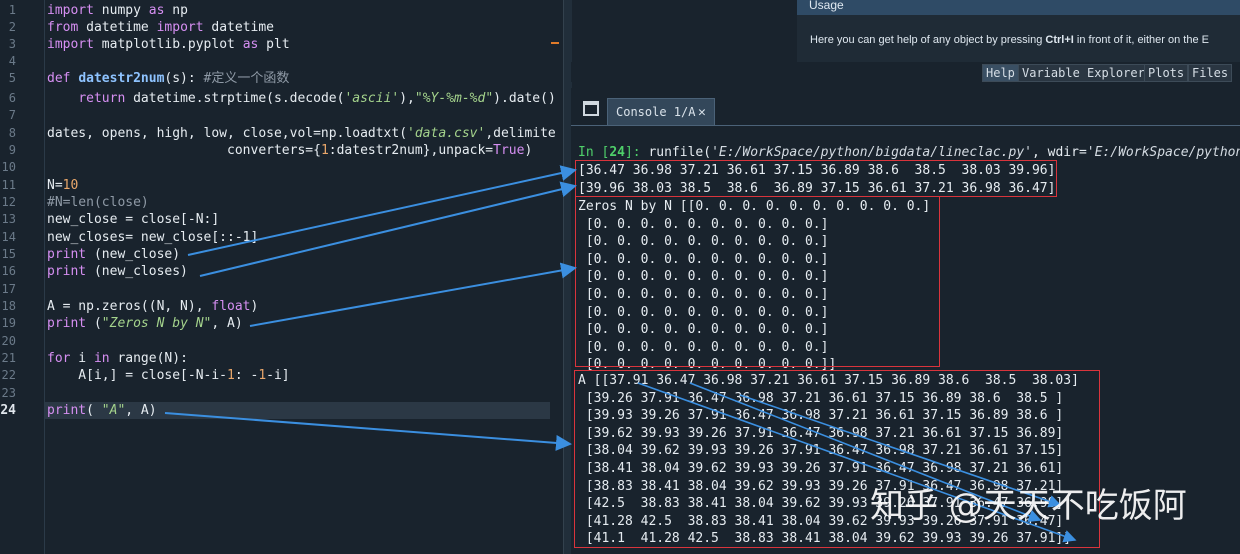 The height and width of the screenshot is (554, 1240). Describe the element at coordinates (368, 431) in the screenshot. I see `arrow-matrix-a` at that location.